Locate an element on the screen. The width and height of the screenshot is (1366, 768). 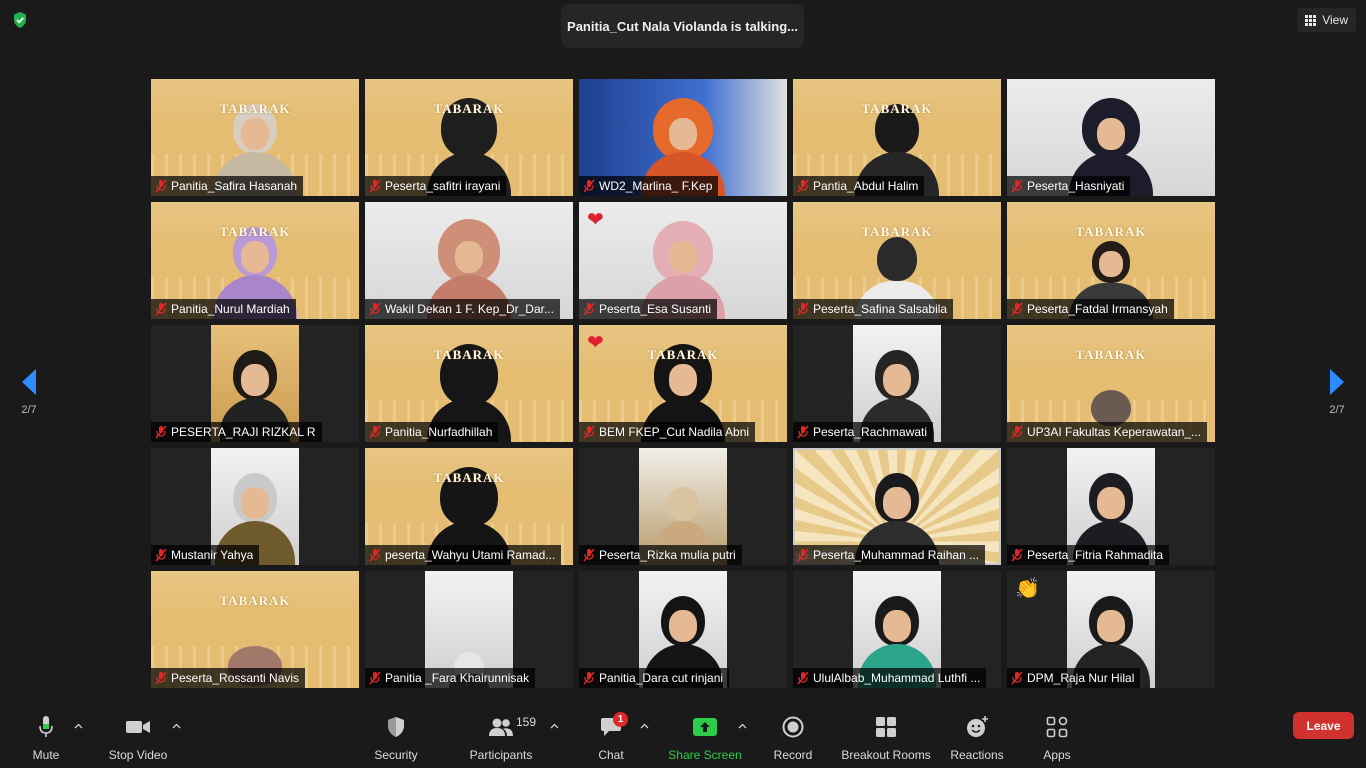
video-tile: Panitia_Dara cut rinjani is located at coordinates (683, 629).